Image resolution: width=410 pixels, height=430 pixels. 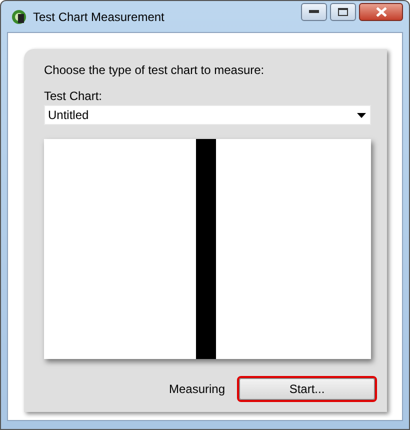 I want to click on close-icon, so click(x=381, y=12).